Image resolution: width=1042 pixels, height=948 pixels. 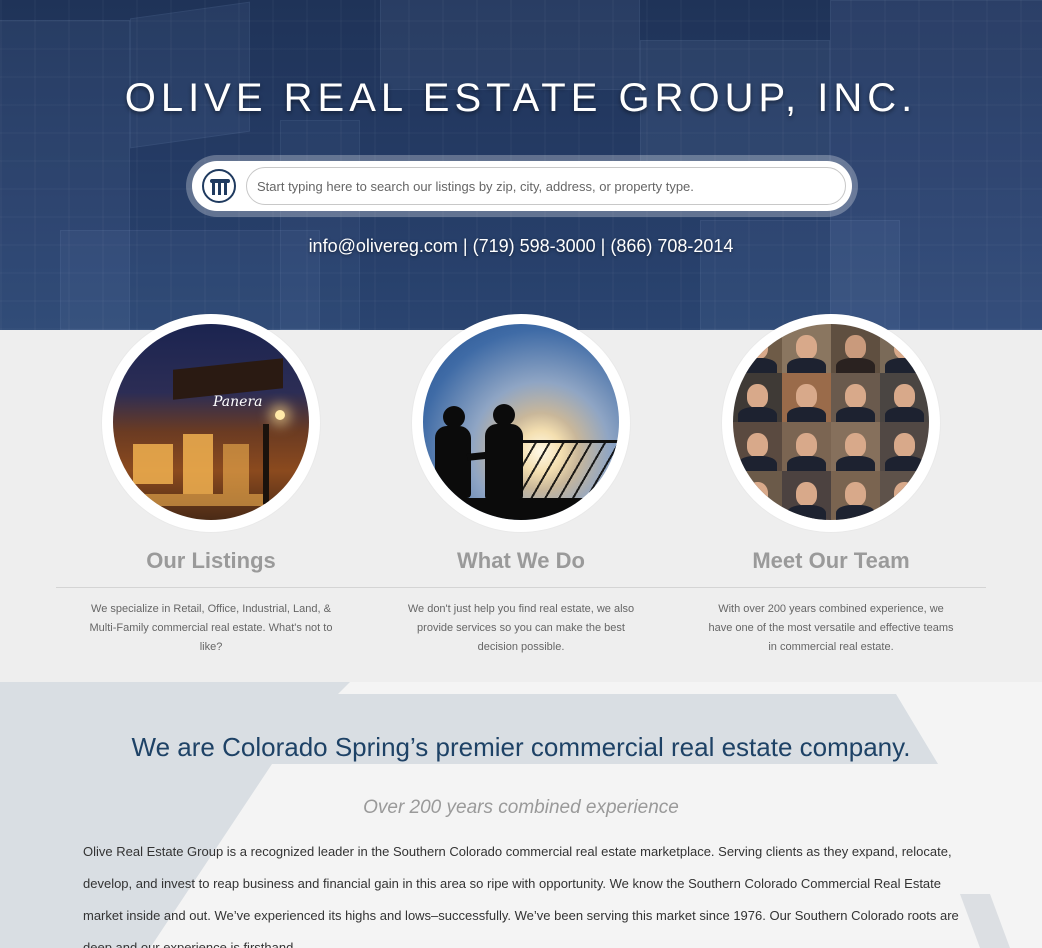 I want to click on search-bar-inner, so click(x=522, y=186).